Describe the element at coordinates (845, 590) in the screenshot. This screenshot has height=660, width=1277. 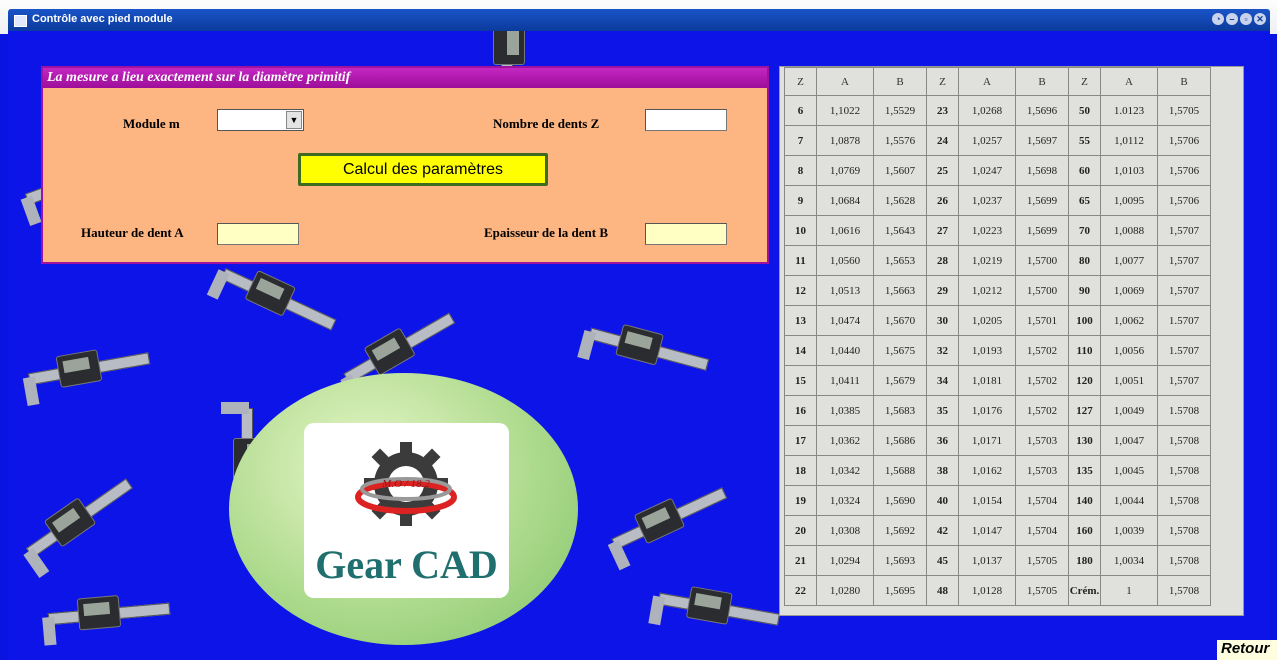
I see `a-cell: 1,0280` at that location.